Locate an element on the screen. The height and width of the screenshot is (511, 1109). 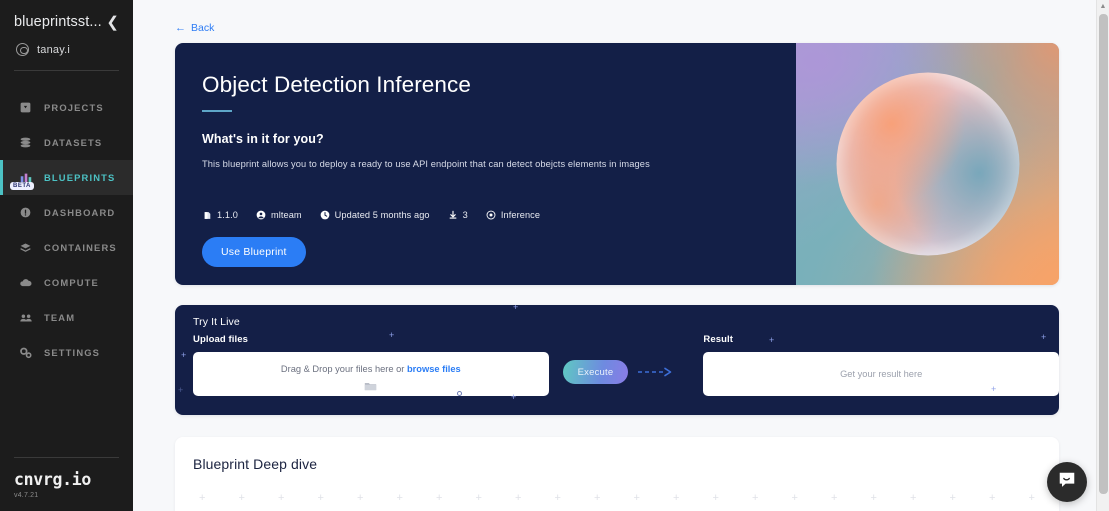
meta-author: mlteam is located at coordinates (279, 215).